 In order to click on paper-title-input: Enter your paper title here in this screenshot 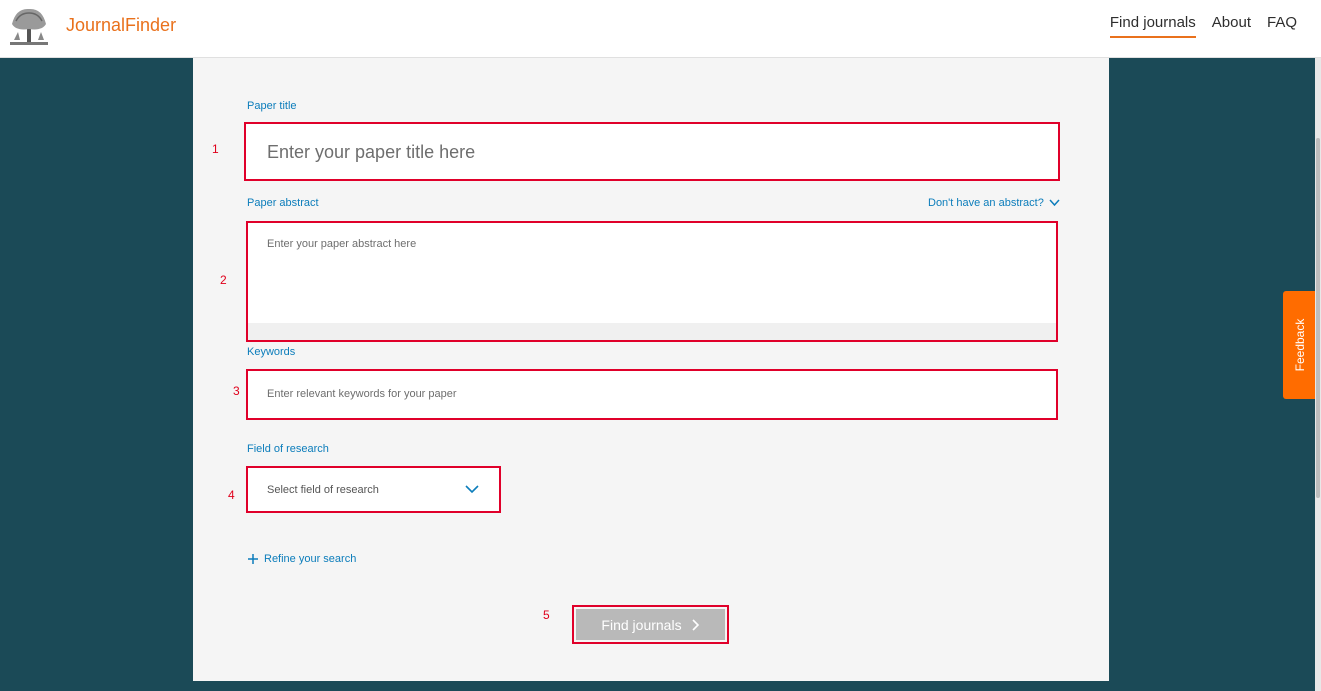, I will do `click(652, 151)`.